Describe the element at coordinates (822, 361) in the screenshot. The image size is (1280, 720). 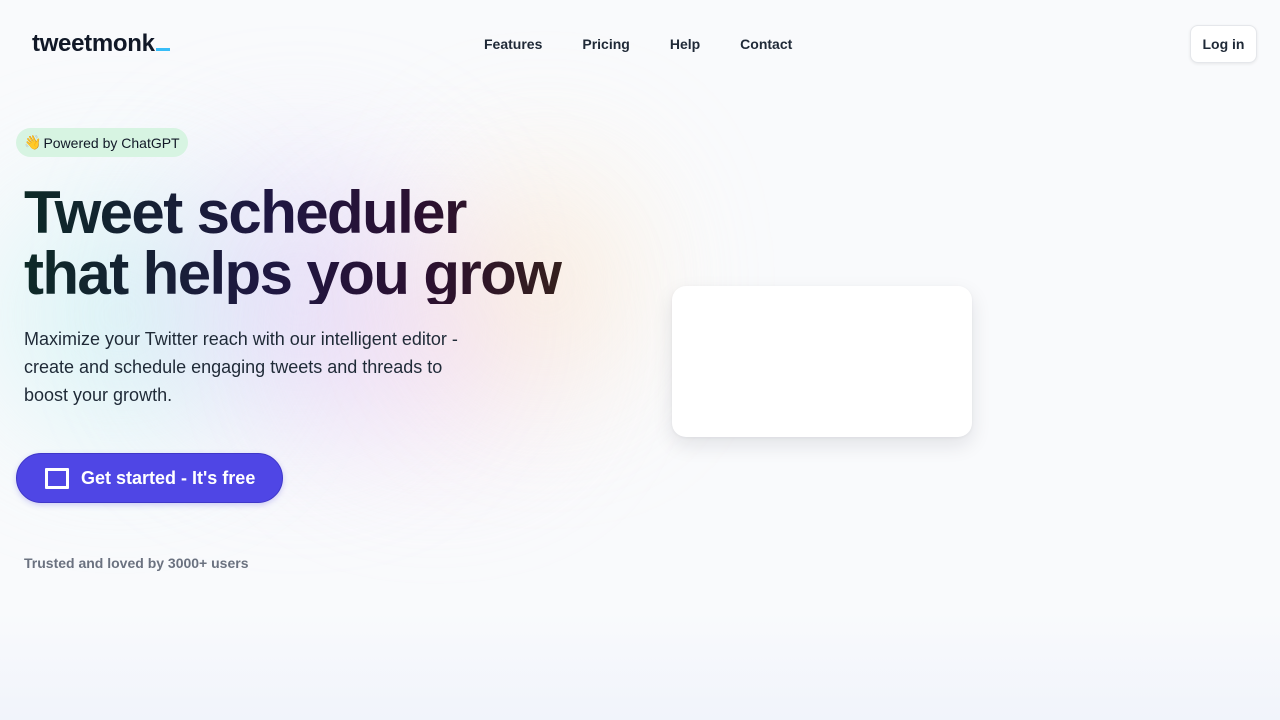
I see `preview-card` at that location.